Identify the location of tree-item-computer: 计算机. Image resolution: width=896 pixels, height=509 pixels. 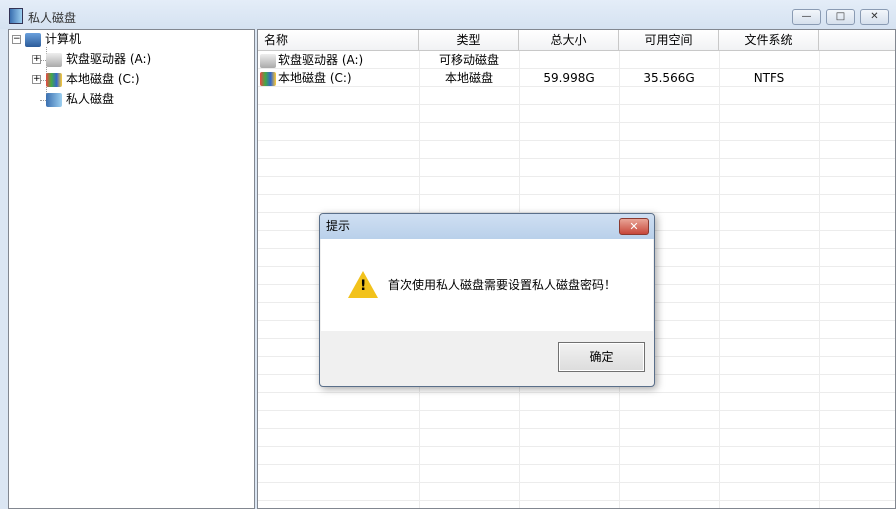
(53, 39).